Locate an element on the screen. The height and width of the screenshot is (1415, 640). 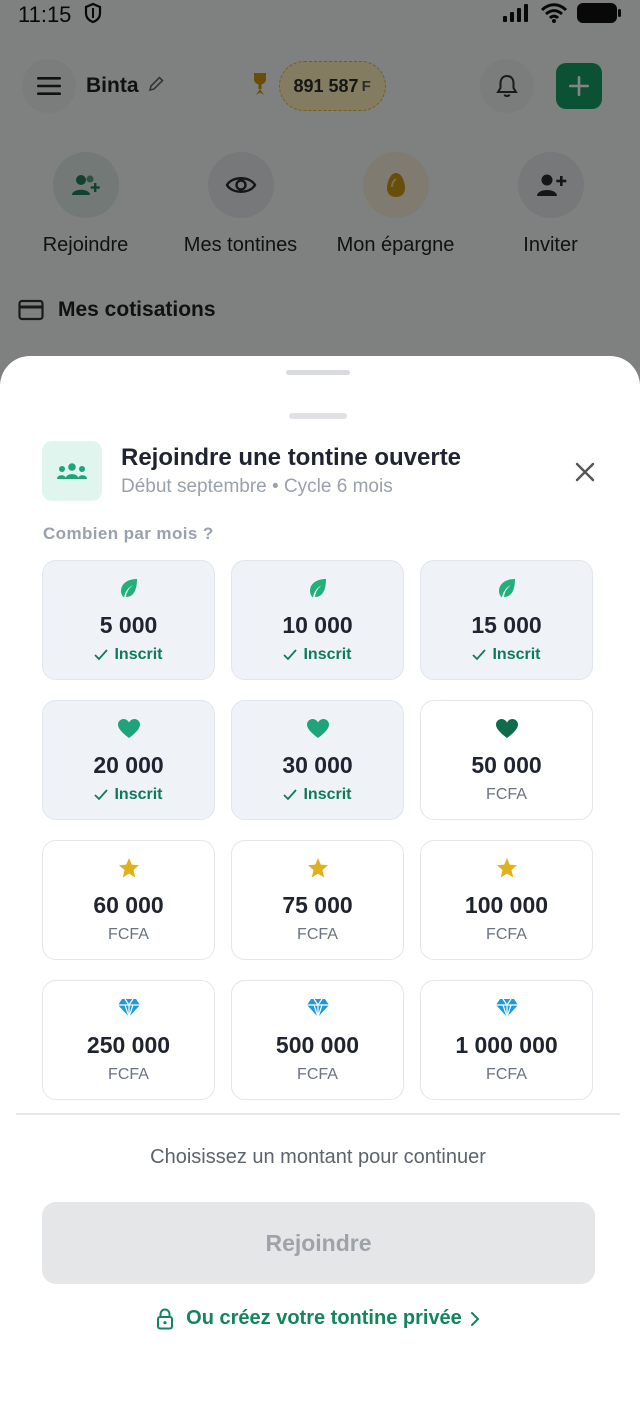
amount-value: 5 000 is located at coordinates (128, 625).